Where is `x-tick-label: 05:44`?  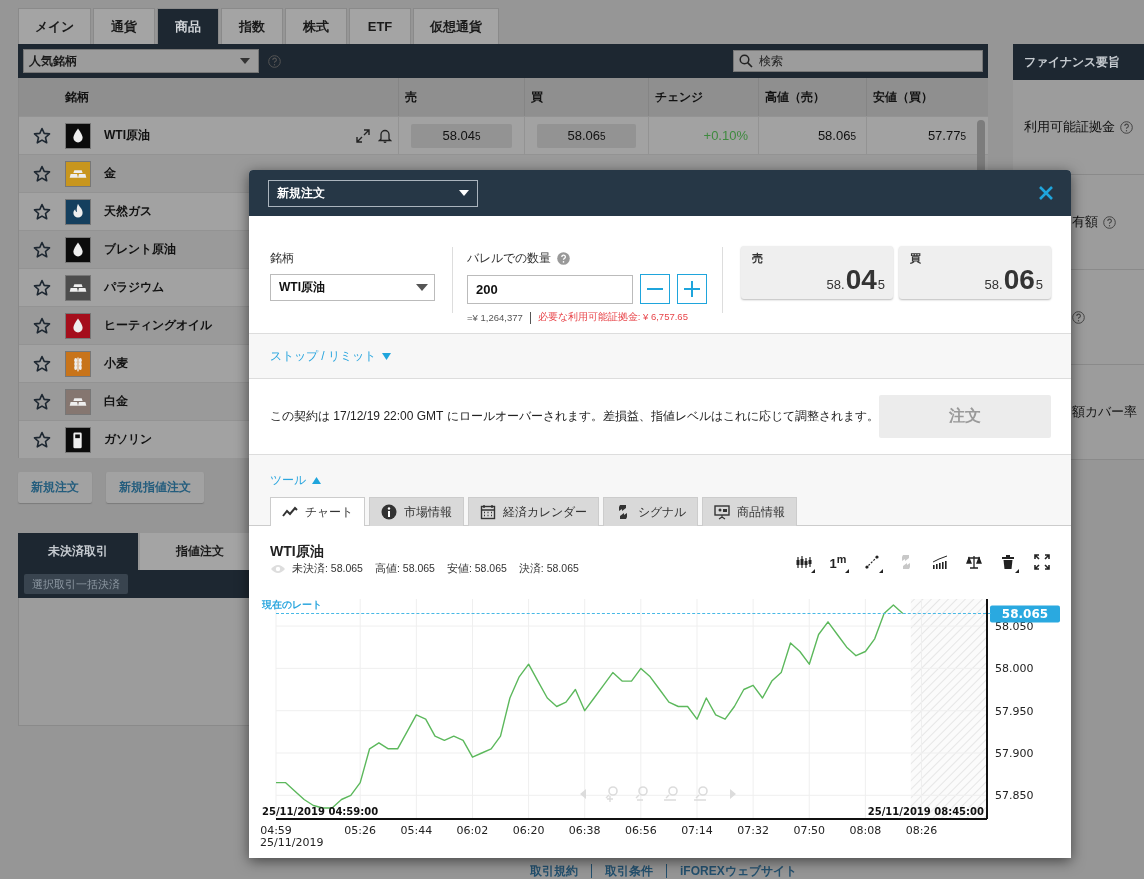 x-tick-label: 05:44 is located at coordinates (416, 830).